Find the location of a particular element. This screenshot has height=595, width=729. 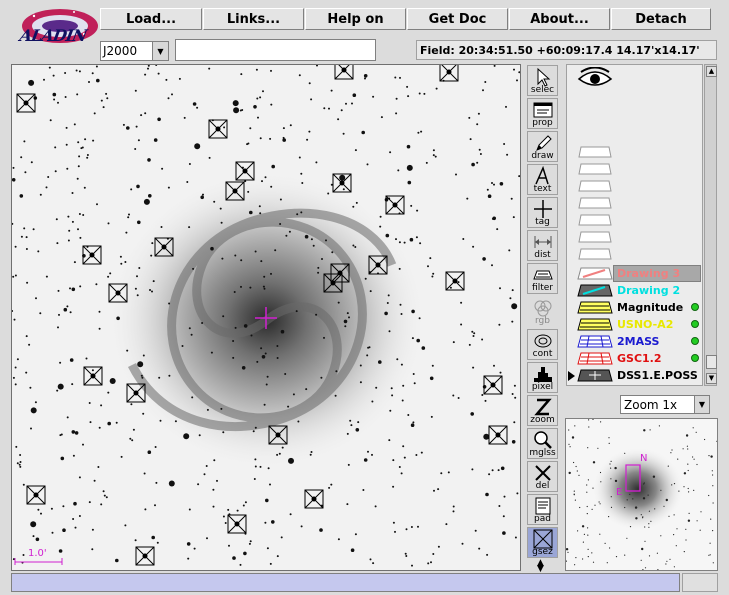

cont-tool: cont is located at coordinates (542, 344).